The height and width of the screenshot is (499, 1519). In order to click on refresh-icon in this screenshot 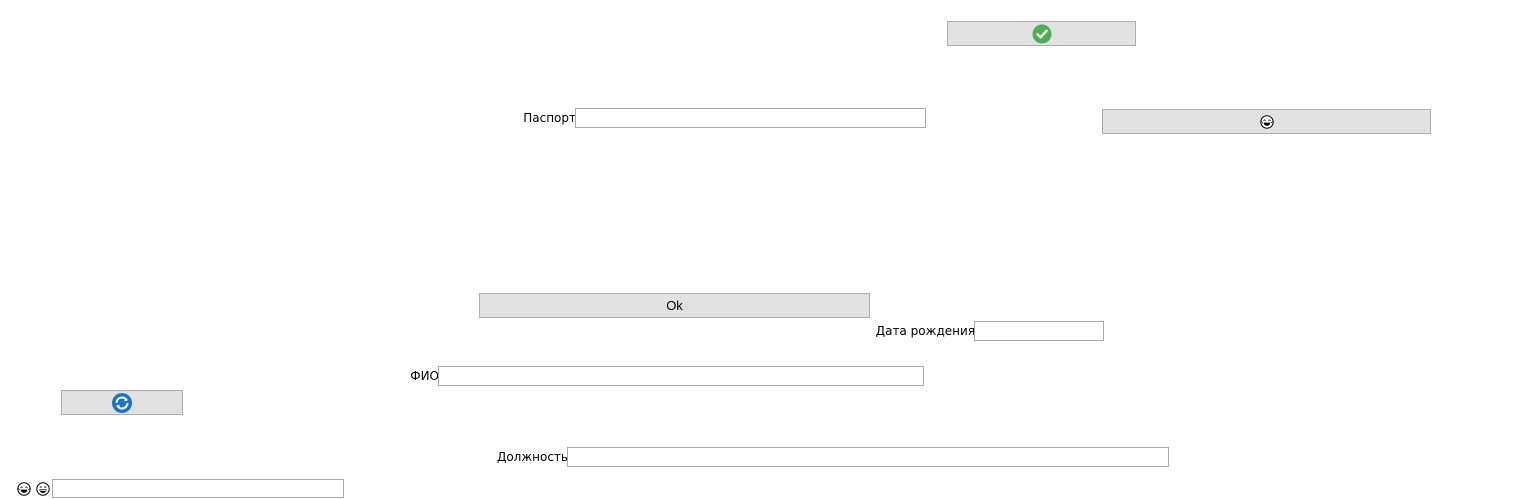, I will do `click(122, 403)`.